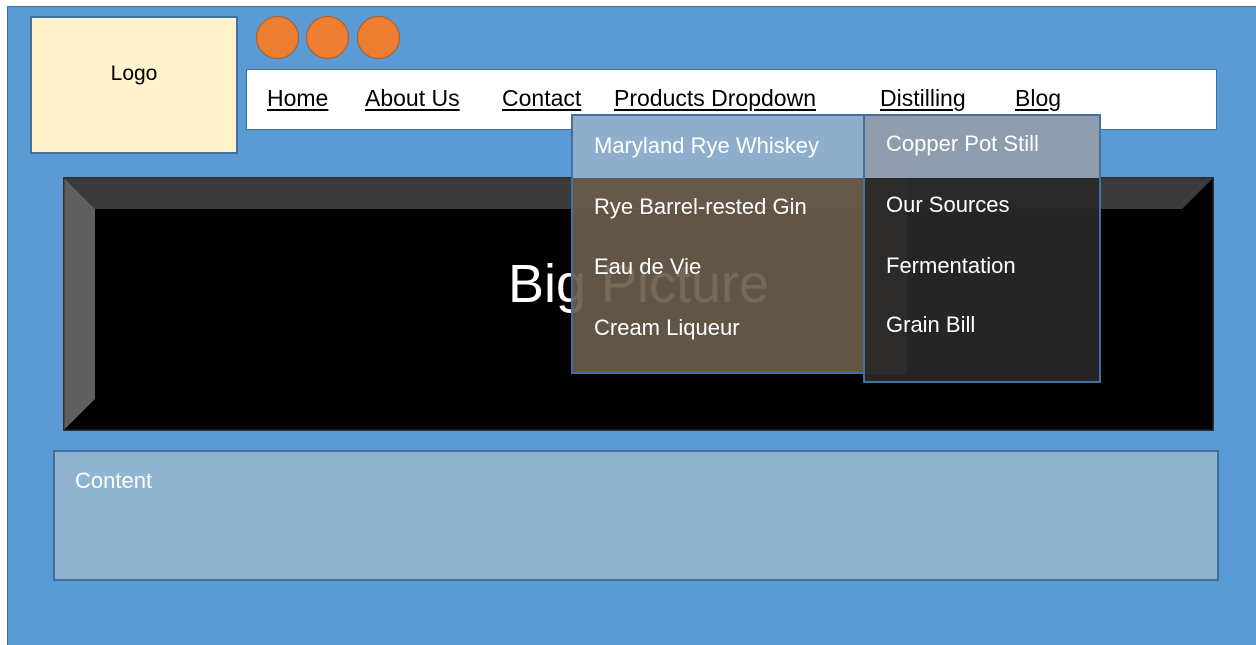 This screenshot has width=1256, height=645. What do you see at coordinates (667, 328) in the screenshot?
I see `dropdown-item-cream-liqueur: Cream Liqueur` at bounding box center [667, 328].